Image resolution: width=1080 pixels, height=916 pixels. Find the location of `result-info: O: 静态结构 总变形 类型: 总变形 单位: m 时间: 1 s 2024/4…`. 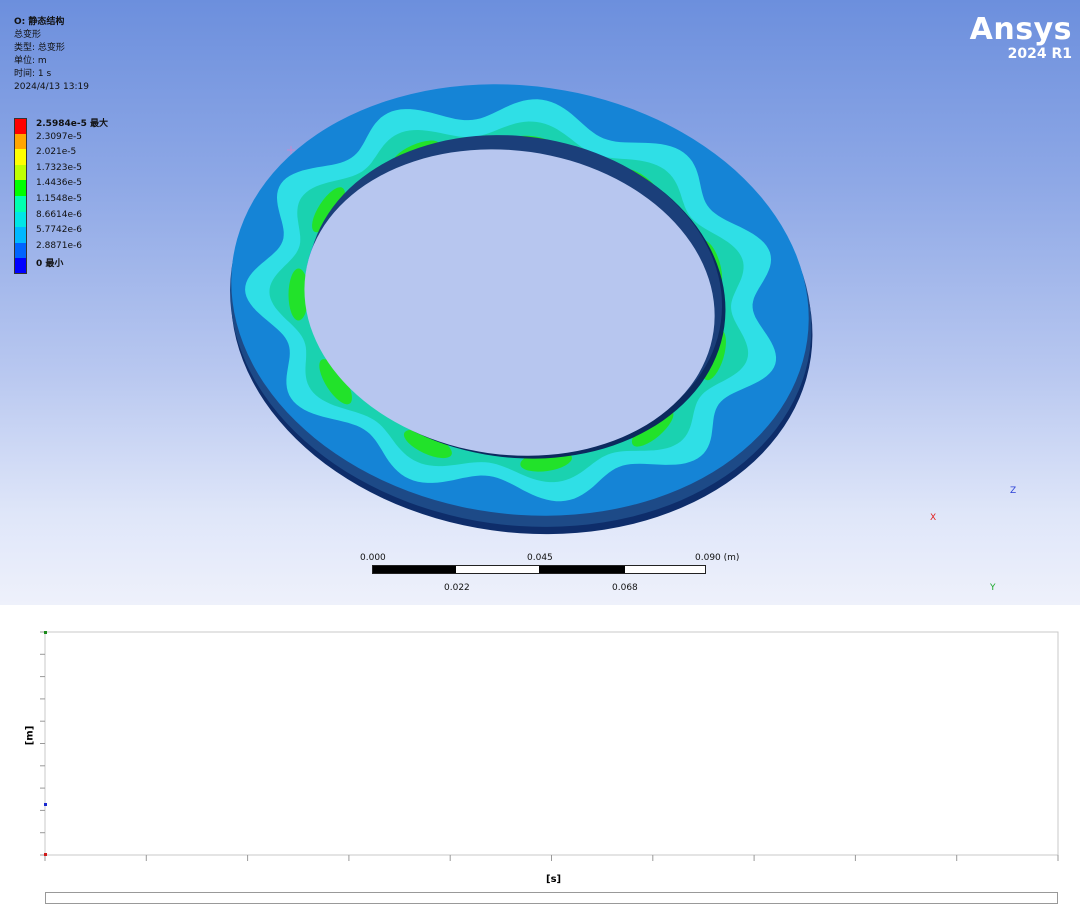

result-info: O: 静态结构 总变形 类型: 总变形 单位: m 时间: 1 s 2024/4… is located at coordinates (51, 55).